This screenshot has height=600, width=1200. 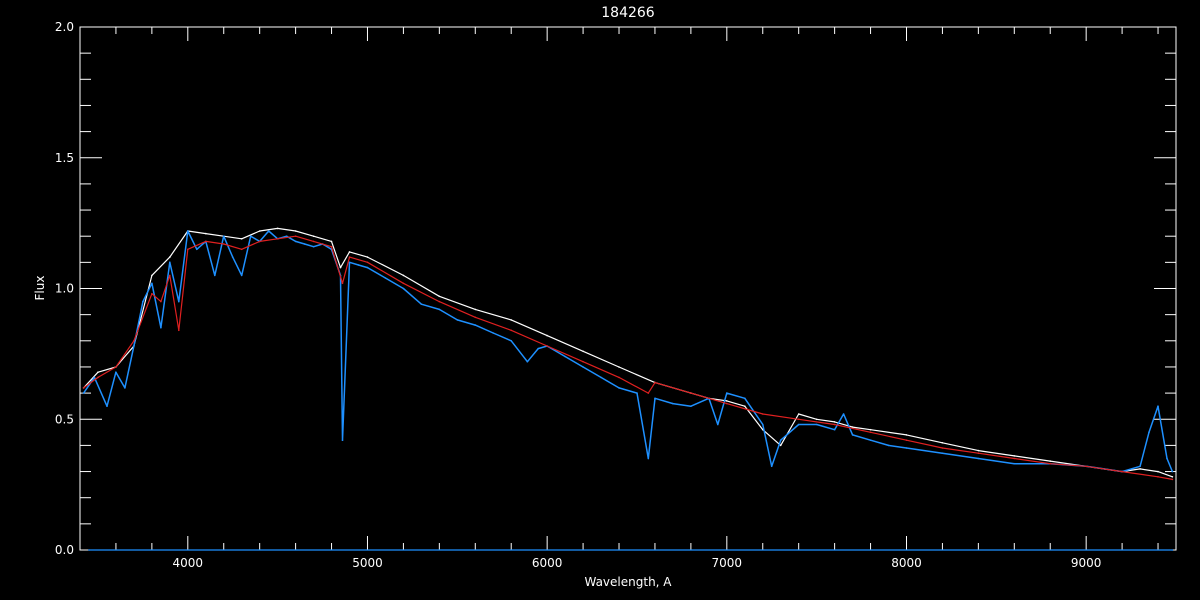 What do you see at coordinates (64, 550) in the screenshot?
I see `y-tick-label: 0.0` at bounding box center [64, 550].